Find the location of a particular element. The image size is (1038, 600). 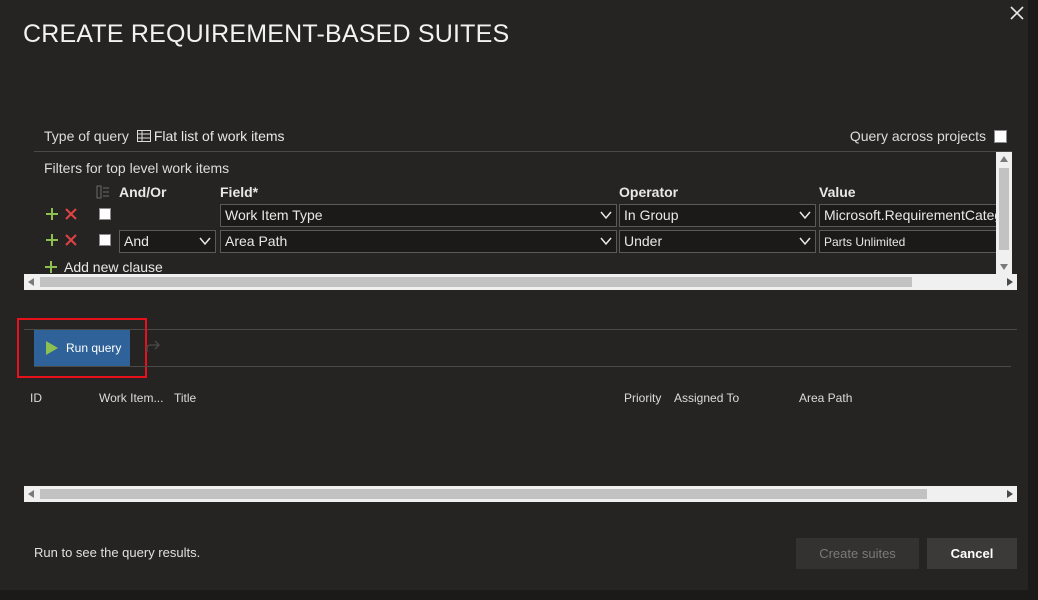

query-type-label: Type of query is located at coordinates (86, 136).